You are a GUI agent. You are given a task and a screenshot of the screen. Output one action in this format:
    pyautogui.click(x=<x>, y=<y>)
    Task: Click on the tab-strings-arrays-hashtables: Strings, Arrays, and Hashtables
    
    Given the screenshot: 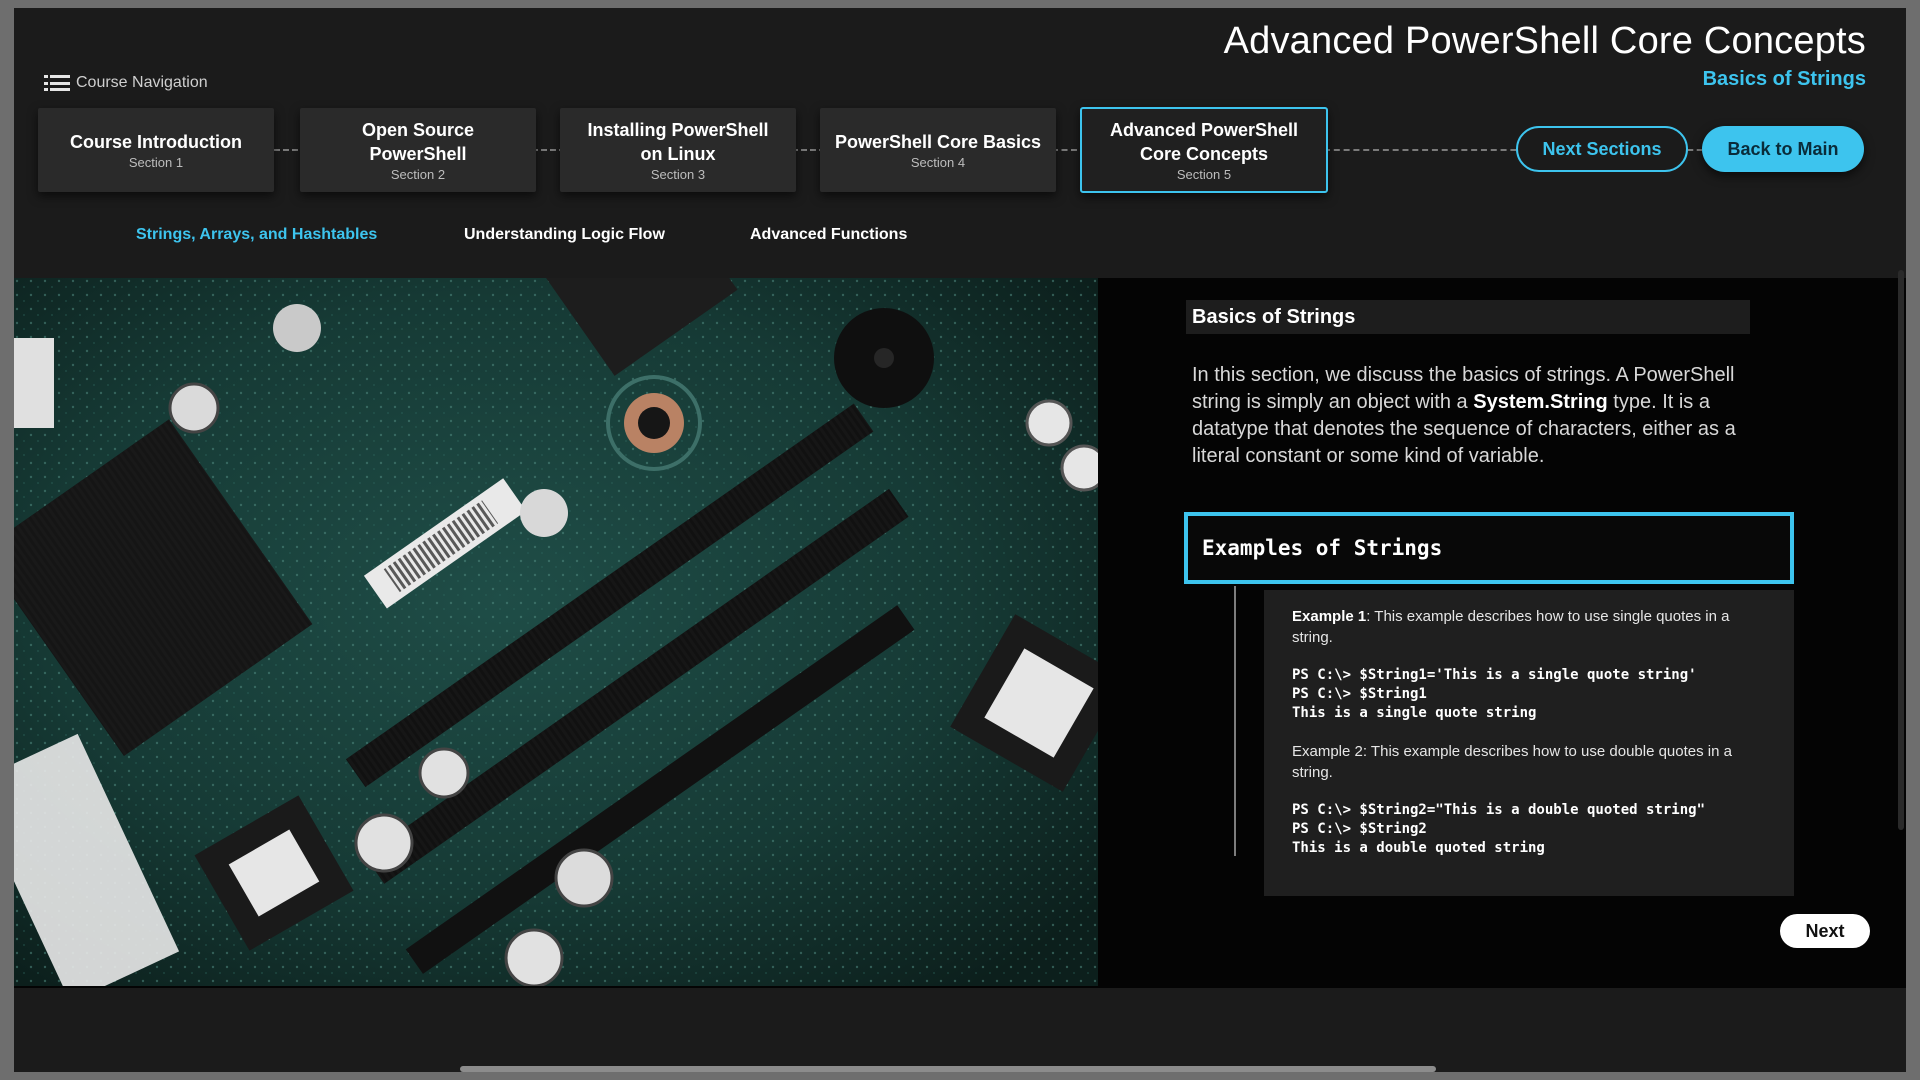 What is the action you would take?
    pyautogui.click(x=256, y=235)
    